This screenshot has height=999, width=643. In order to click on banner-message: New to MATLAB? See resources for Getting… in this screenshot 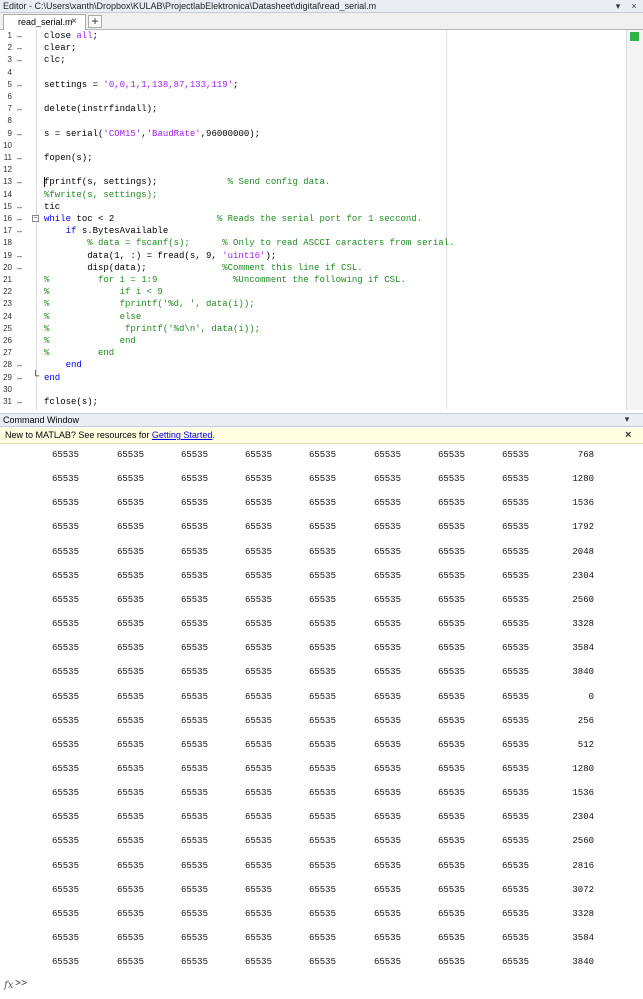, I will do `click(110, 435)`.